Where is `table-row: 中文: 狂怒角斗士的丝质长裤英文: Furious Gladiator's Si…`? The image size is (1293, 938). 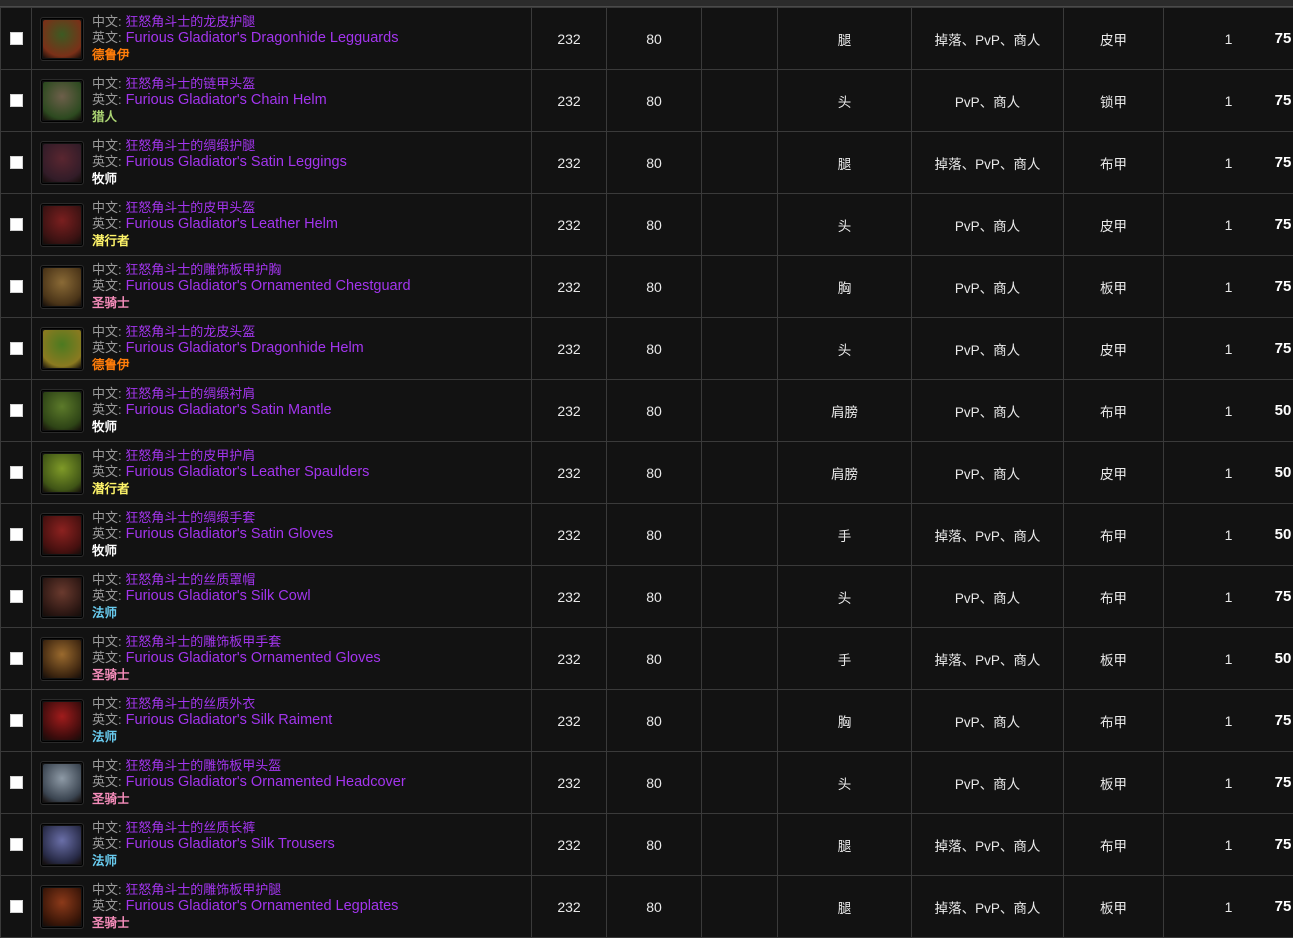 table-row: 中文: 狂怒角斗士的丝质长裤英文: Furious Gladiator's Si… is located at coordinates (647, 845).